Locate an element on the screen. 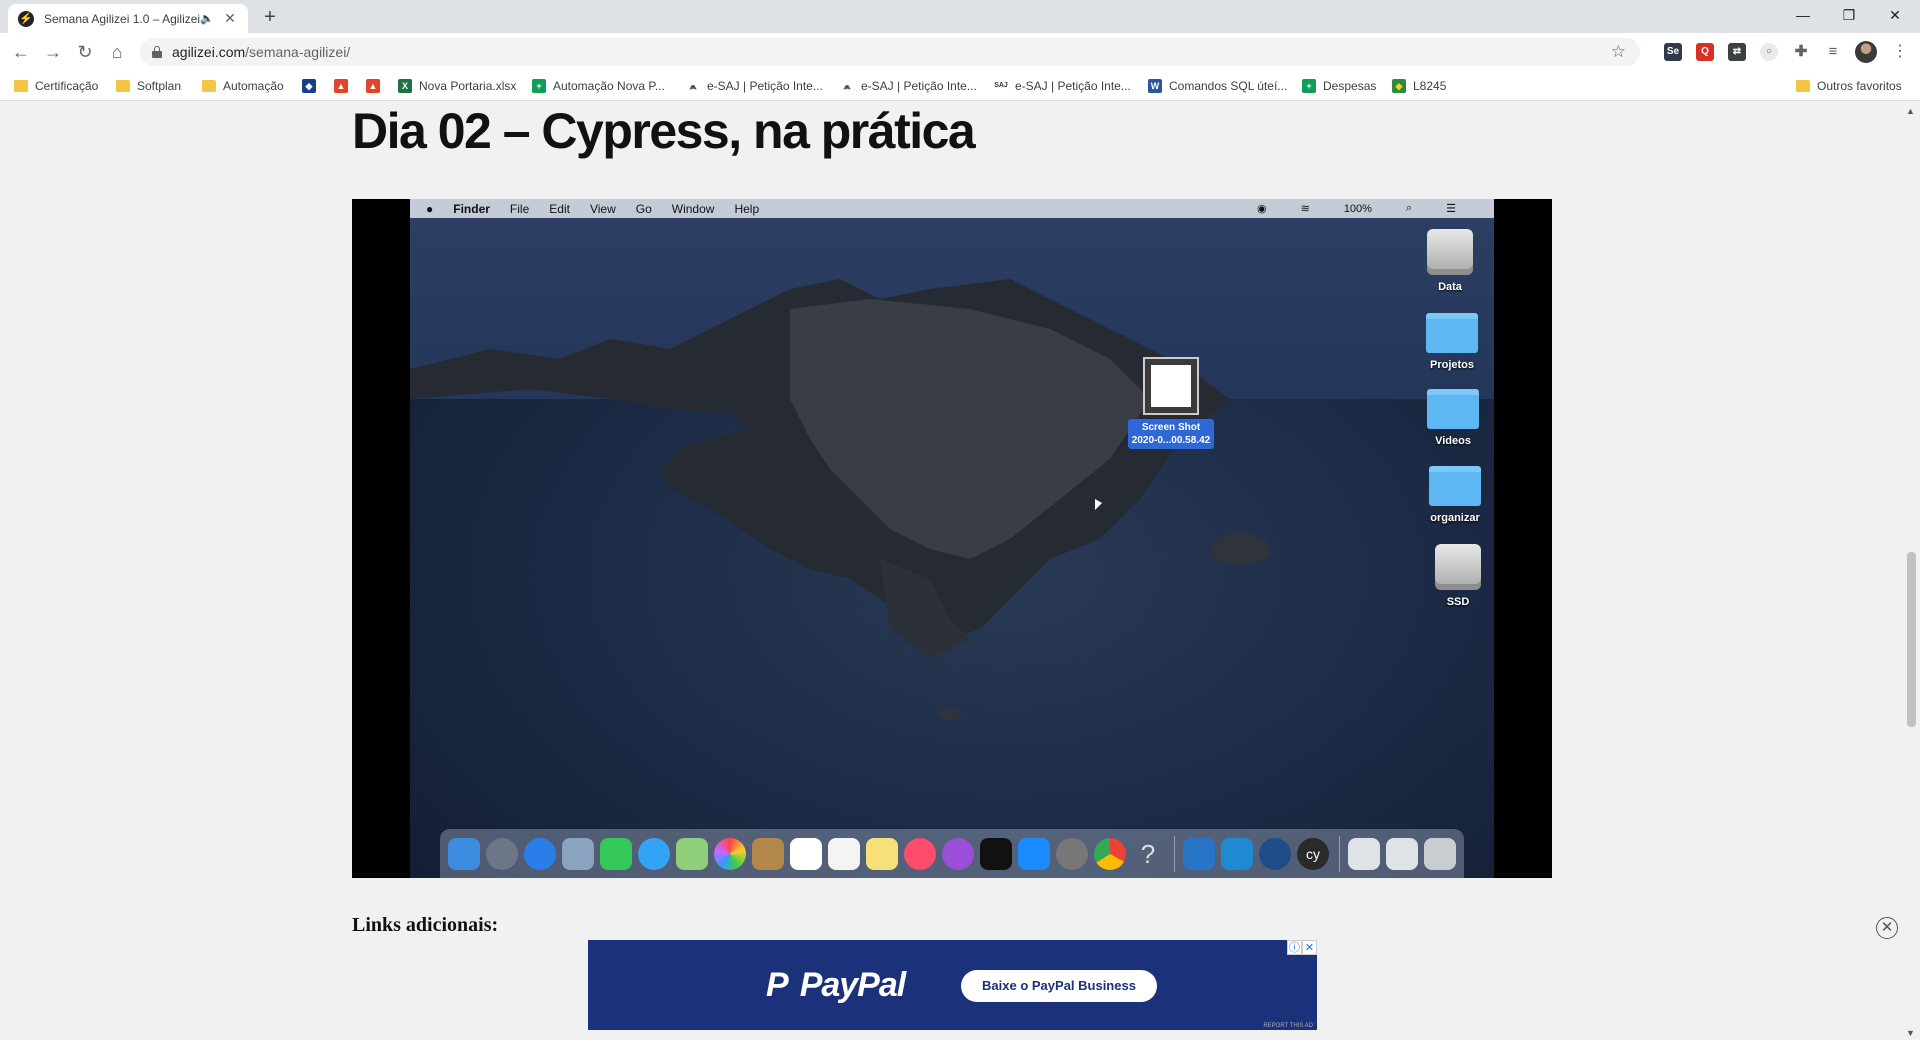  bookmark-item: X Nova Portaria.xlsx is located at coordinates (457, 86).